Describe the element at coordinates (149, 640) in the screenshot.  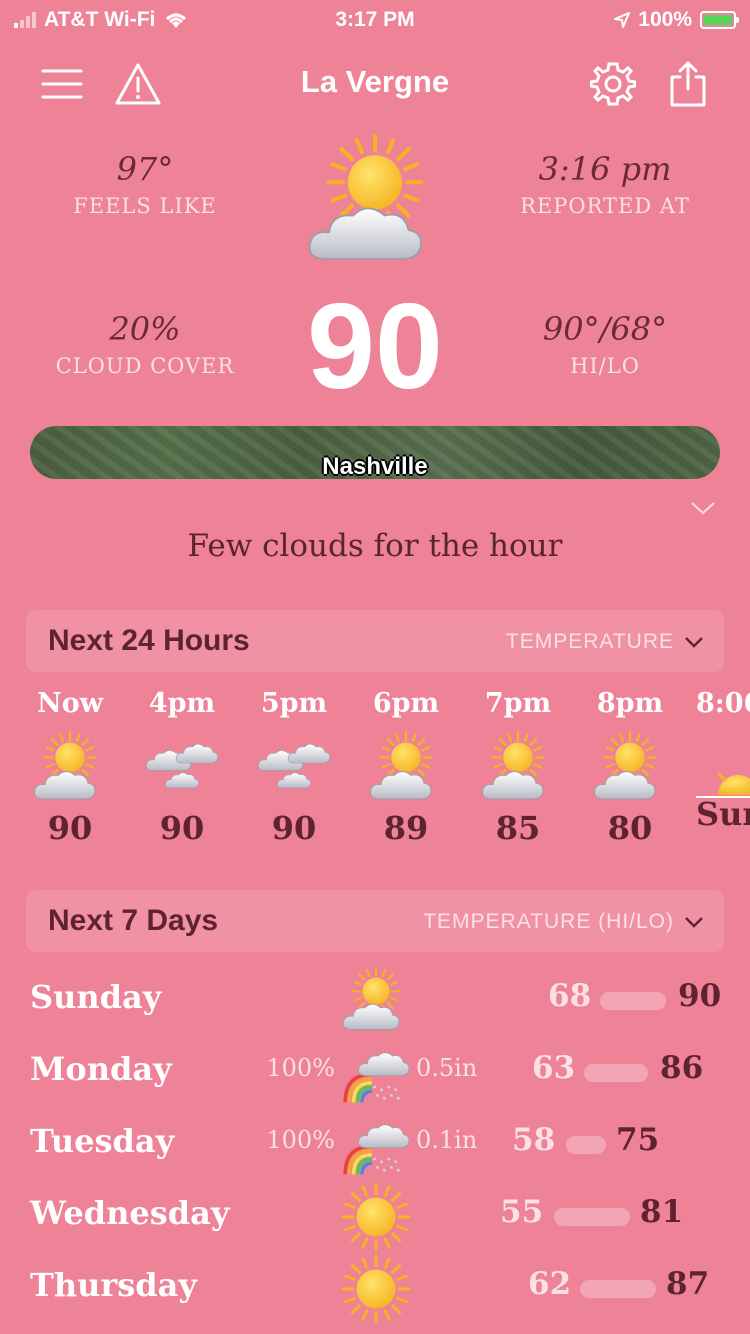
I see `hourly-title: Next 24 Hours` at that location.